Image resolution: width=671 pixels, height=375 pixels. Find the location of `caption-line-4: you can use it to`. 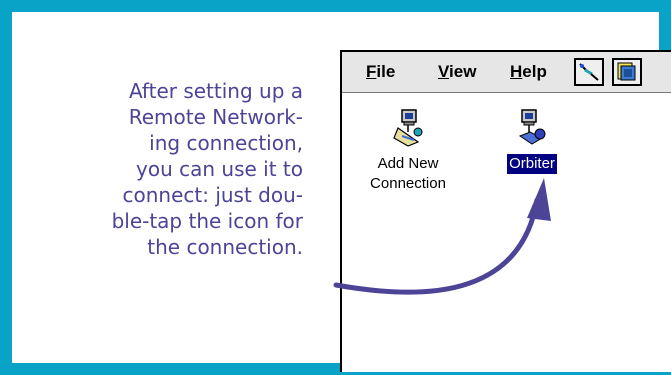

caption-line-4: you can use it to is located at coordinates (219, 169).